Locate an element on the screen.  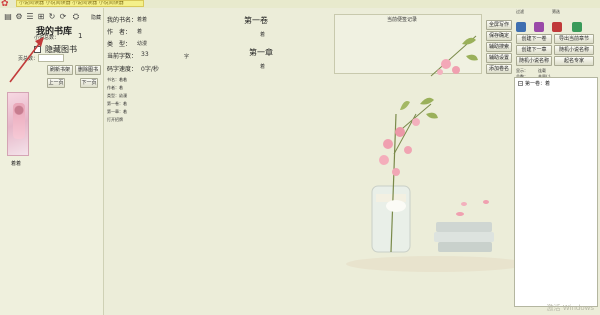
create-next-chapter-button: 创建下一章 is located at coordinates (534, 50).